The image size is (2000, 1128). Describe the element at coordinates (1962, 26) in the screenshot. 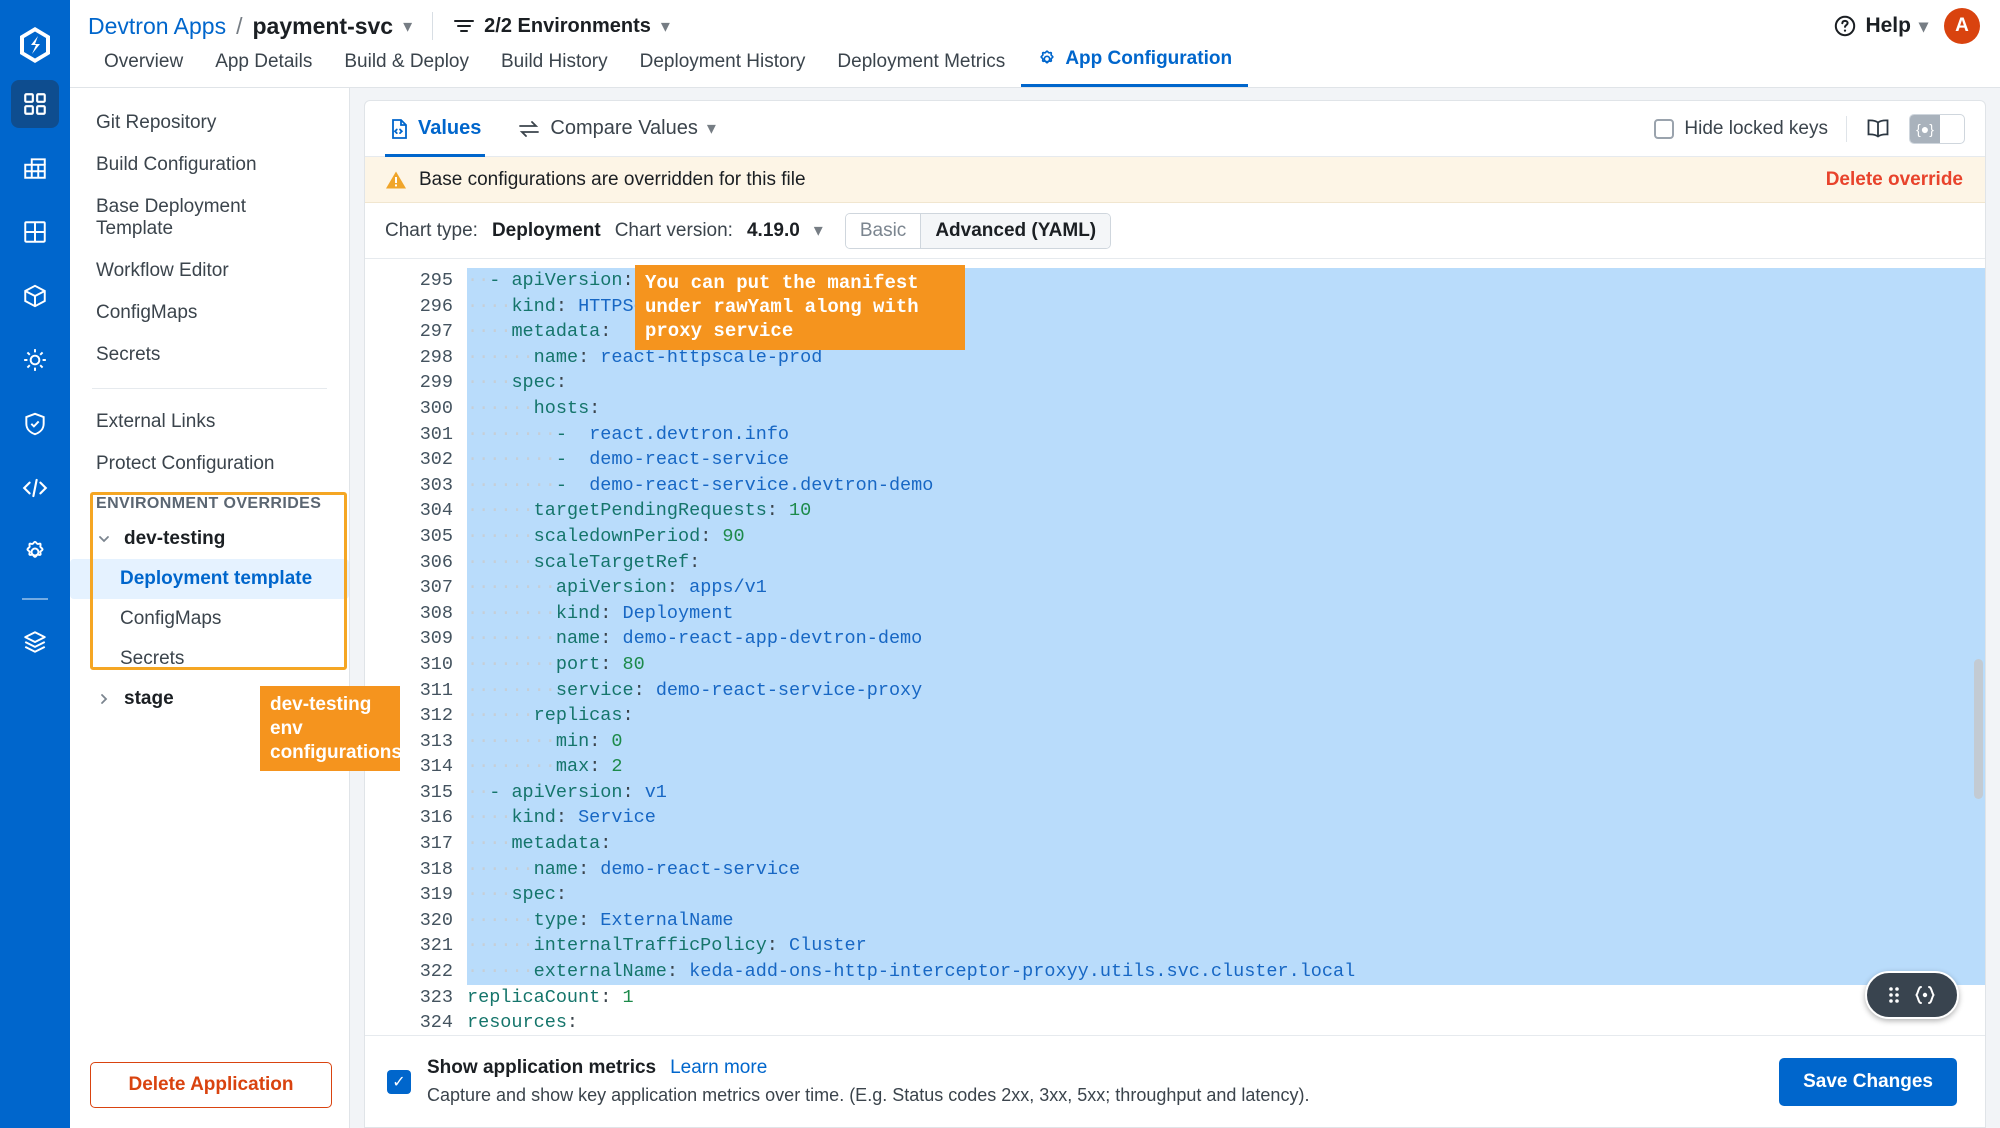

I see `avatar: A` at that location.